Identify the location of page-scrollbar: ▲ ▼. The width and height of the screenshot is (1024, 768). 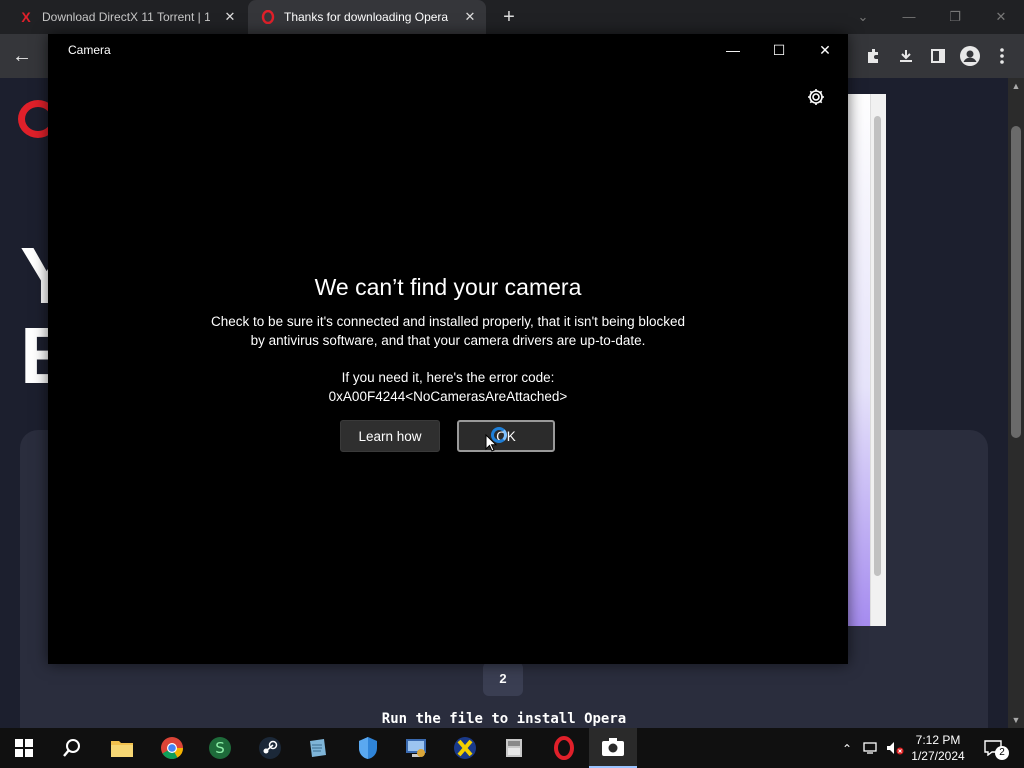
(1016, 403).